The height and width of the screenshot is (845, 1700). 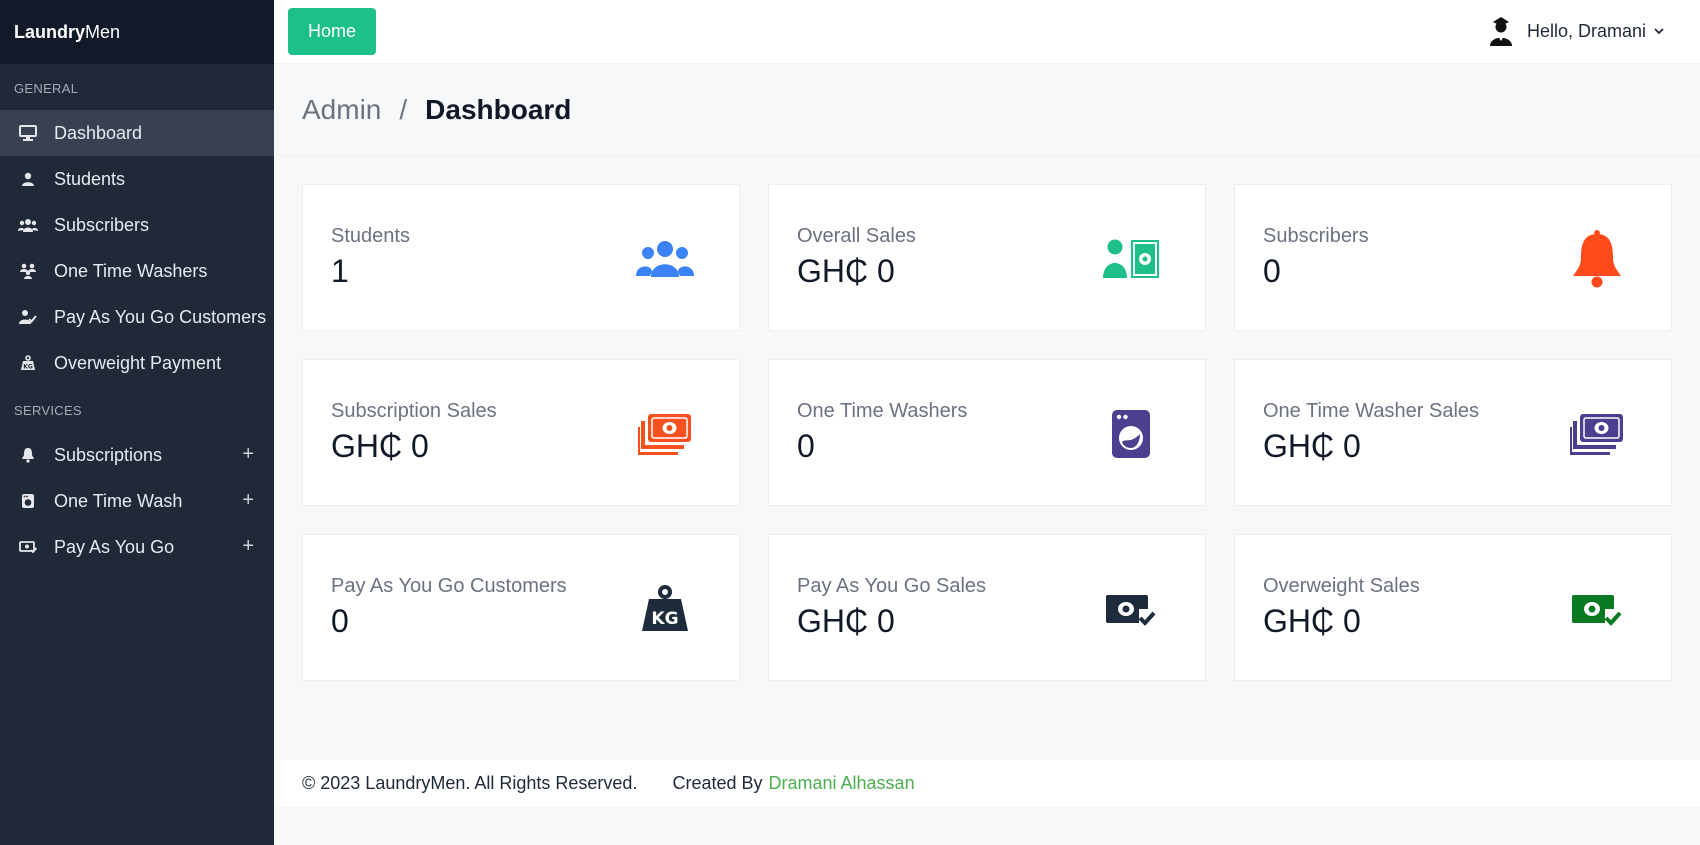 What do you see at coordinates (137, 179) in the screenshot?
I see `sidebar-item-students: Students` at bounding box center [137, 179].